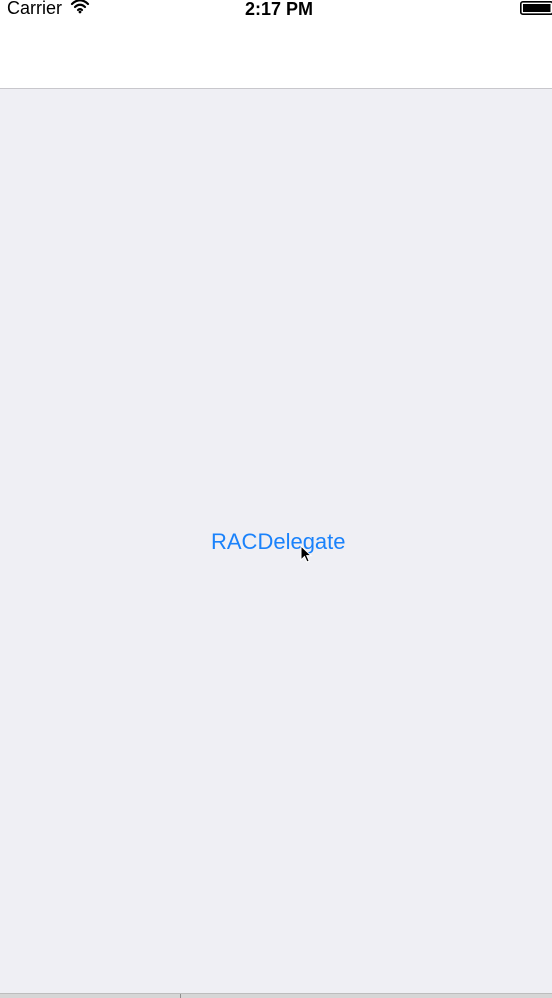 The height and width of the screenshot is (998, 552). I want to click on rac-delegate-button: RACDelegate, so click(278, 542).